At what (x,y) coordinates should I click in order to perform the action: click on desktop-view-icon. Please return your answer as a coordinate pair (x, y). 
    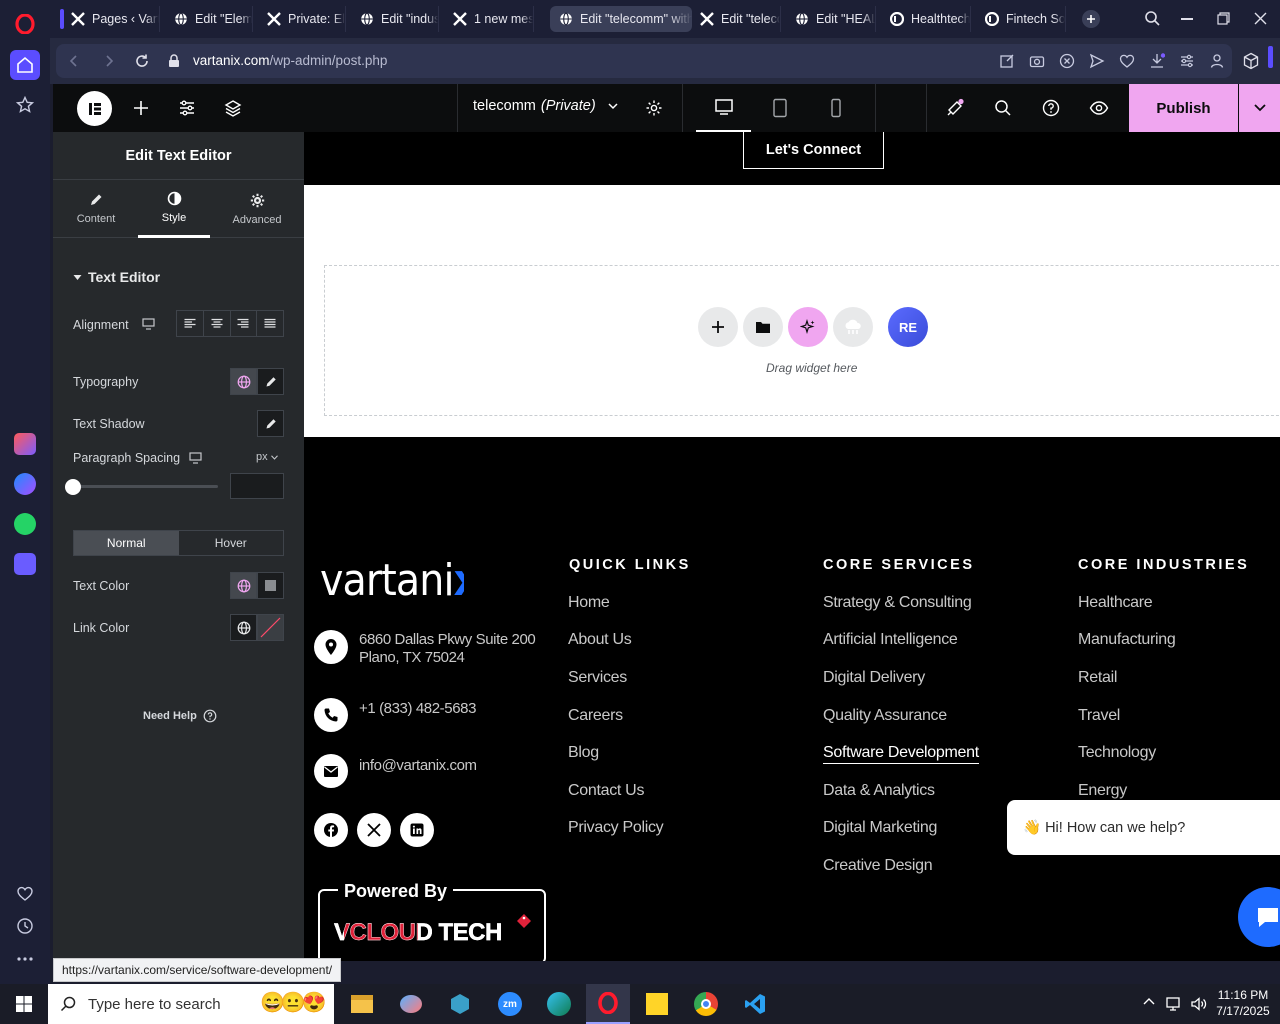
    Looking at the image, I should click on (723, 108).